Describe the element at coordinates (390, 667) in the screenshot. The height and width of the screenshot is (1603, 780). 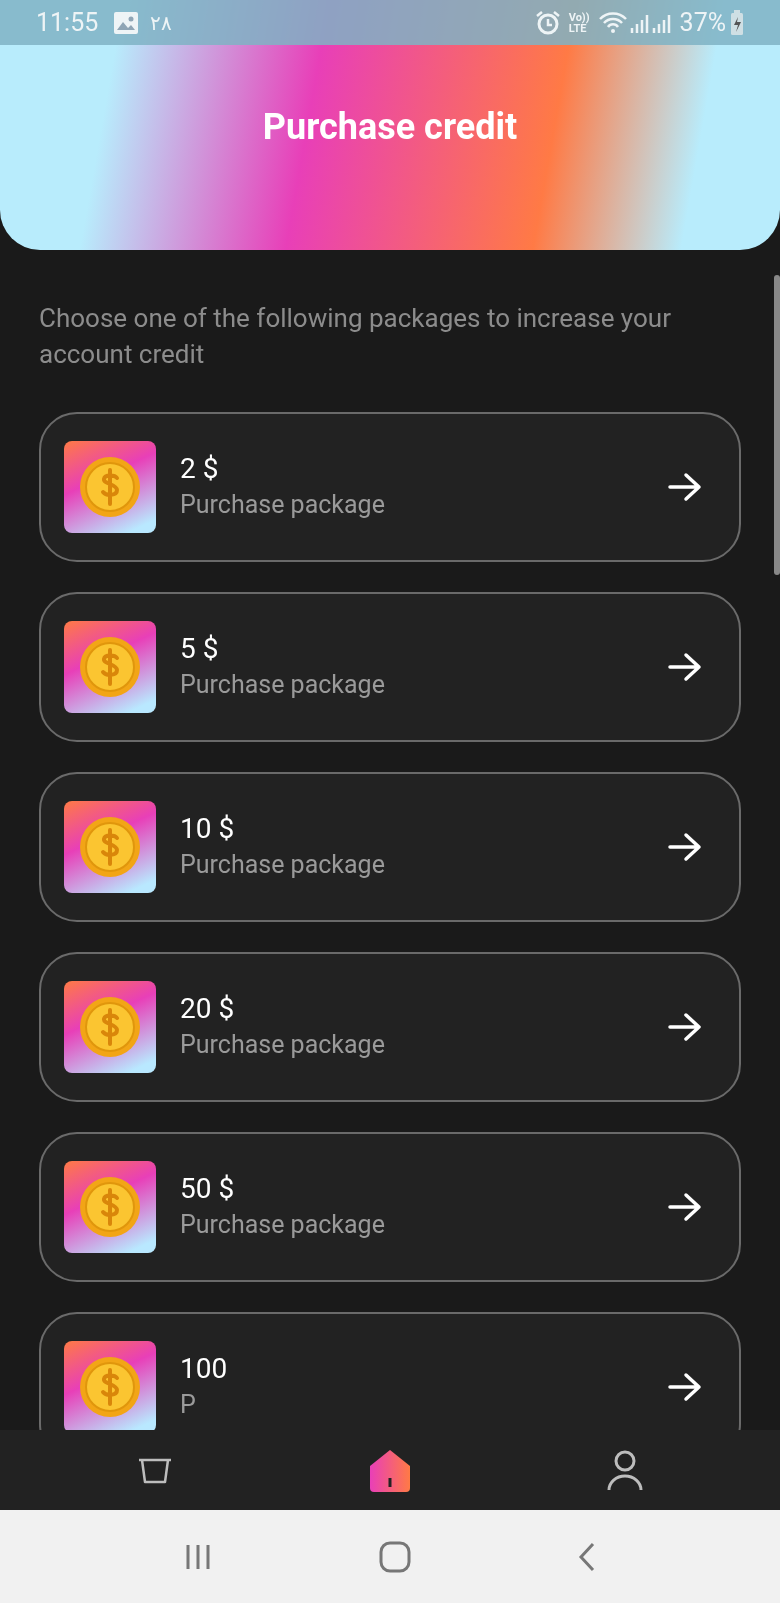
I see `package-card: 5 $ Purchase package` at that location.